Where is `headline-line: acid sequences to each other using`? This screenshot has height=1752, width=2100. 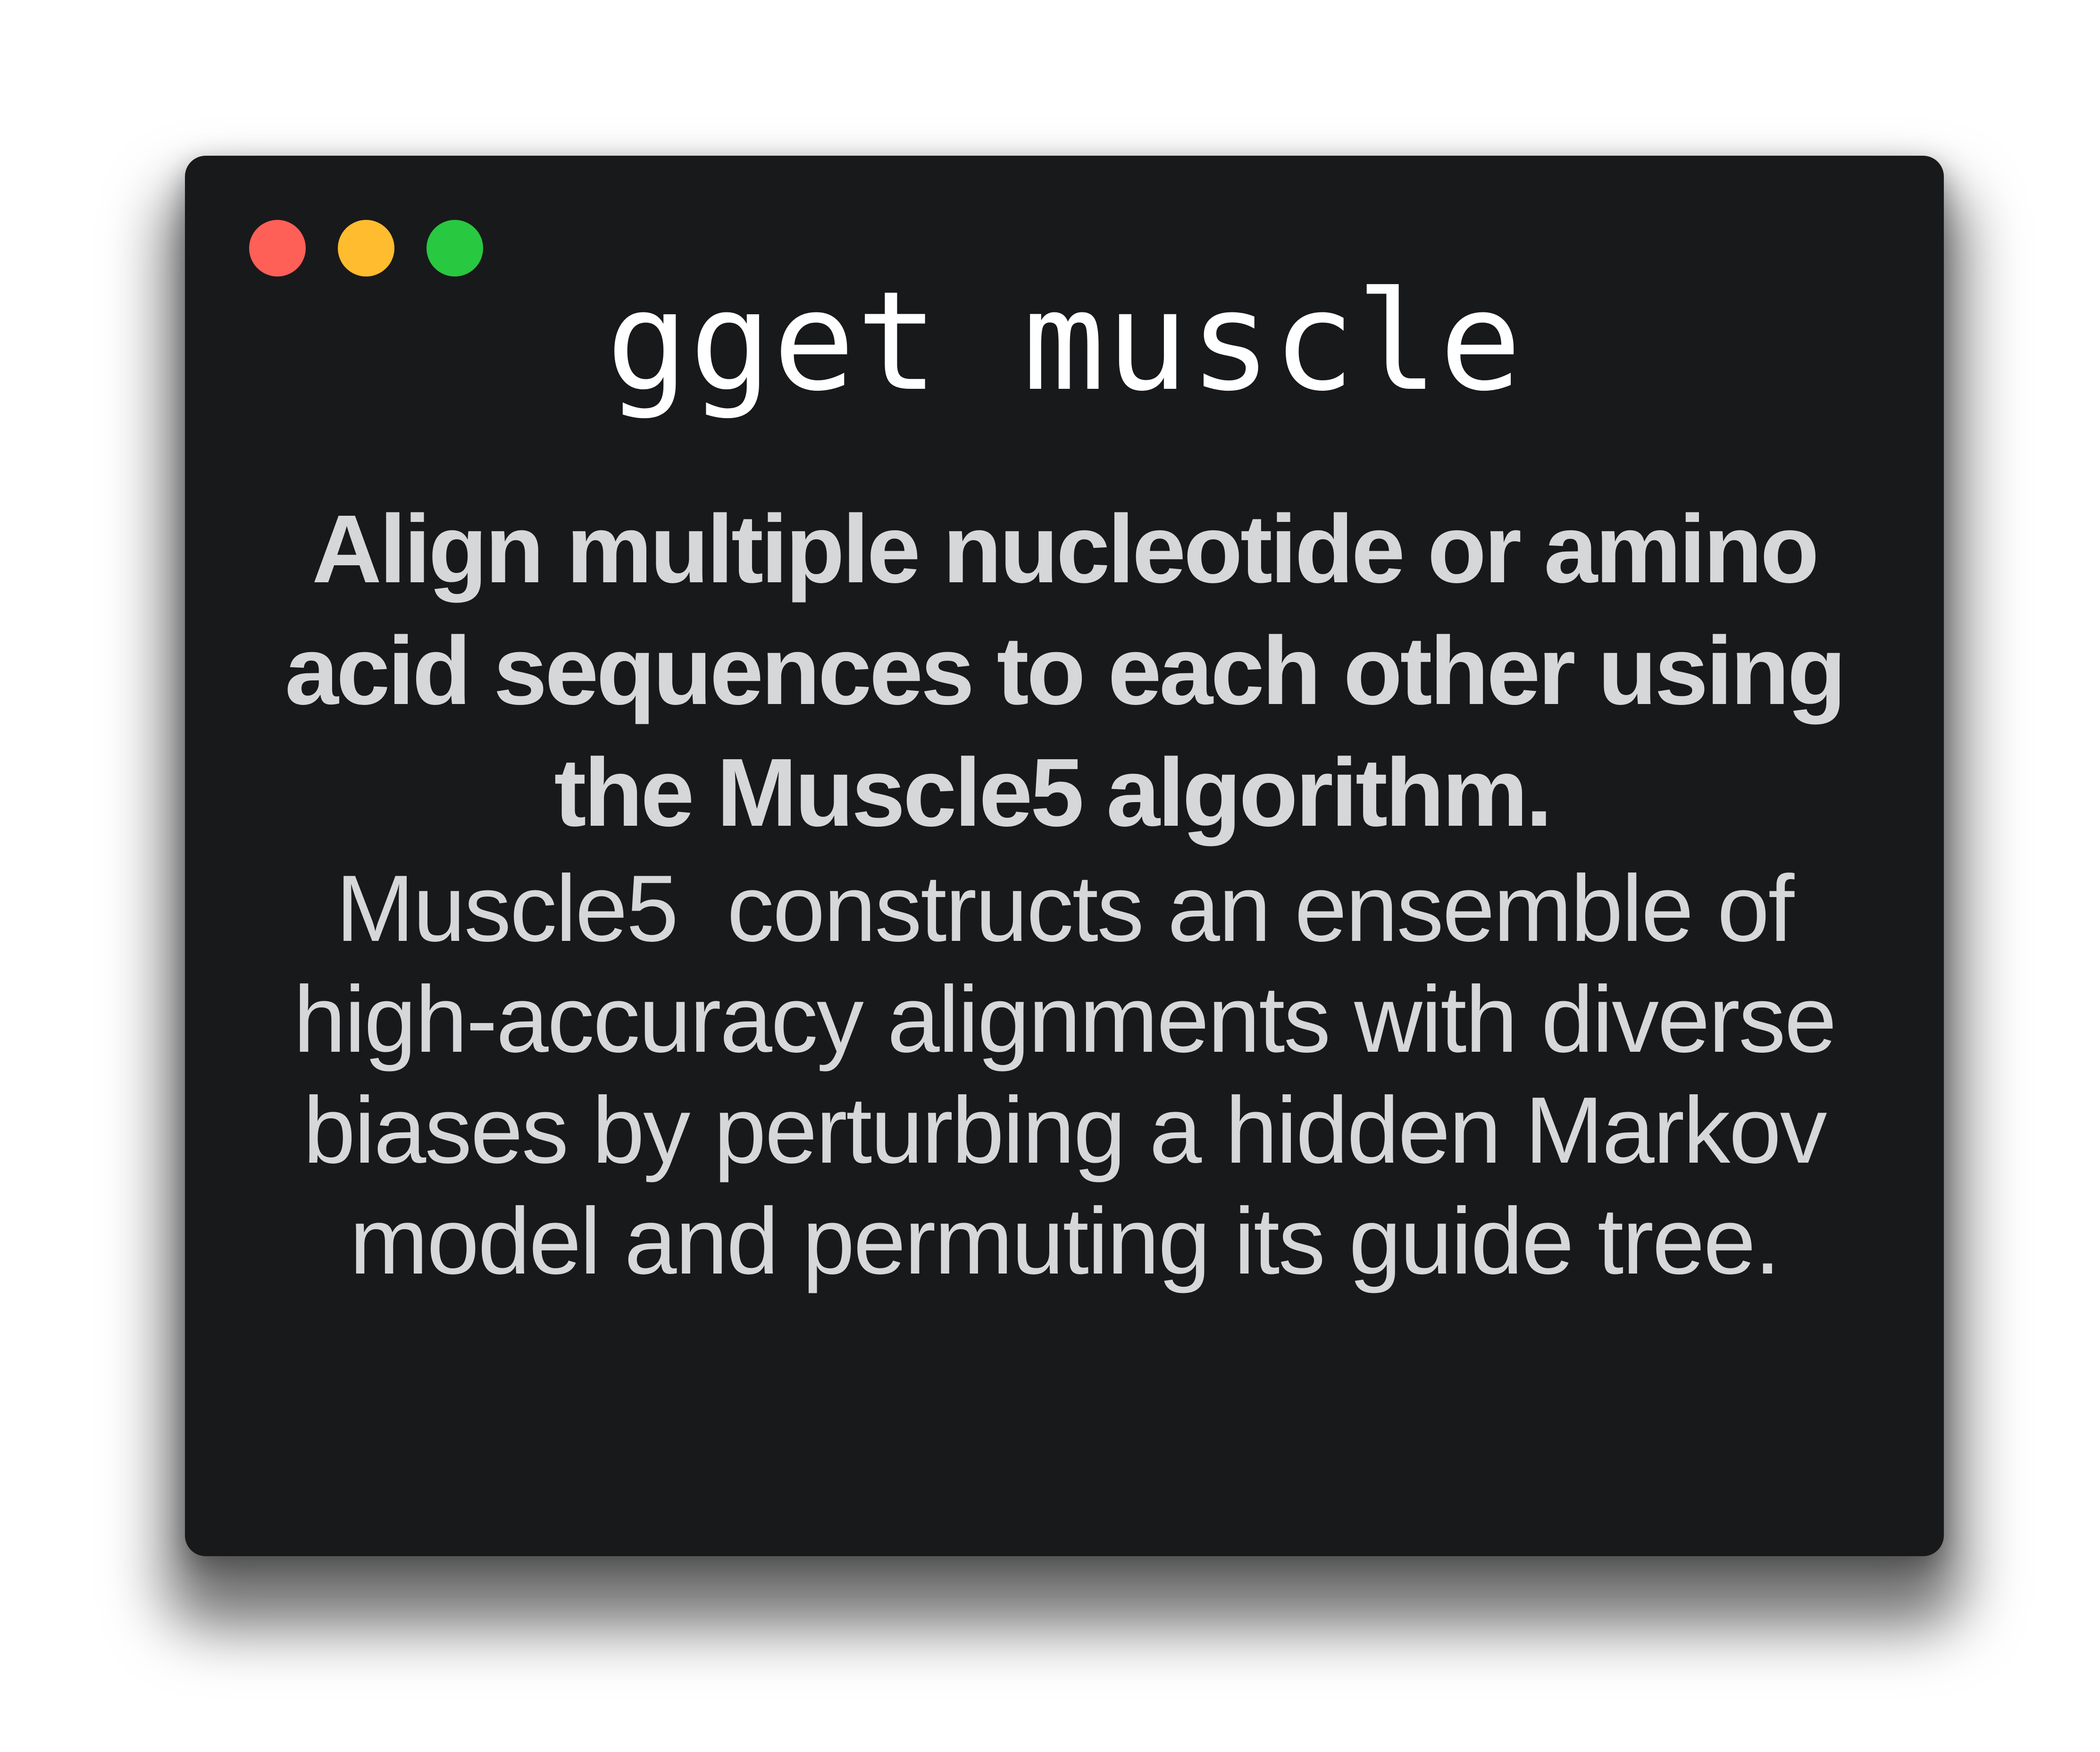 headline-line: acid sequences to each other using is located at coordinates (1065, 671).